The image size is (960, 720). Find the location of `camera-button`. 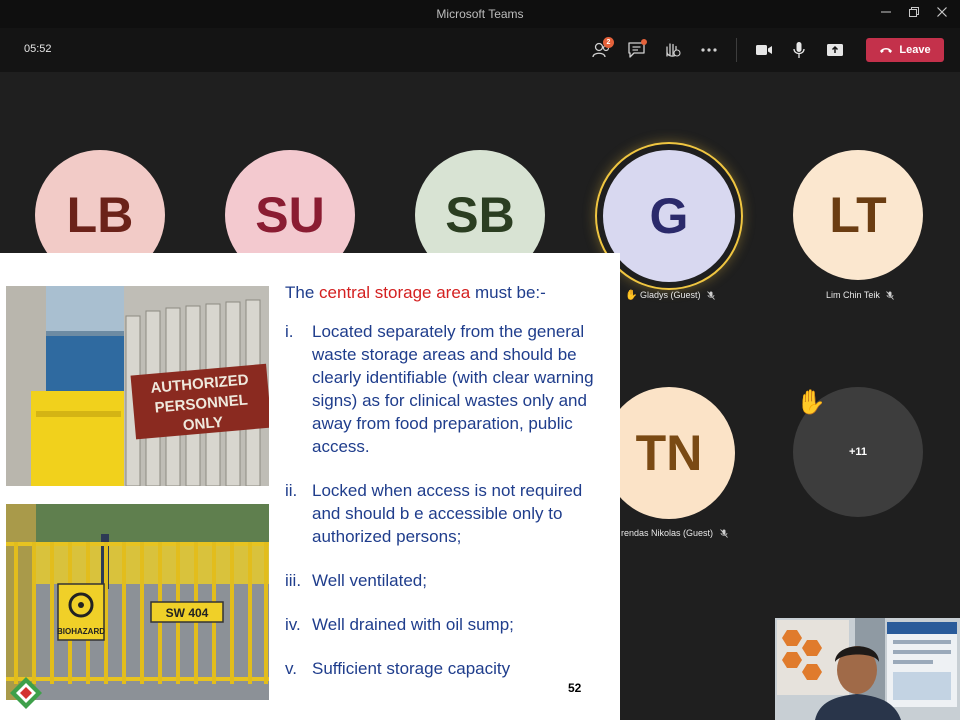

camera-button is located at coordinates (764, 50).